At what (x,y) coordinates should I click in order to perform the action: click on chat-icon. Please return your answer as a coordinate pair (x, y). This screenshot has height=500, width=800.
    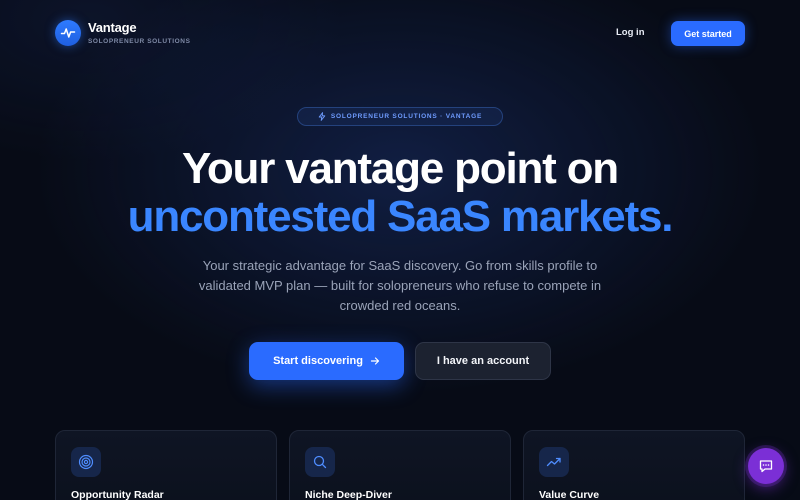
    Looking at the image, I should click on (766, 466).